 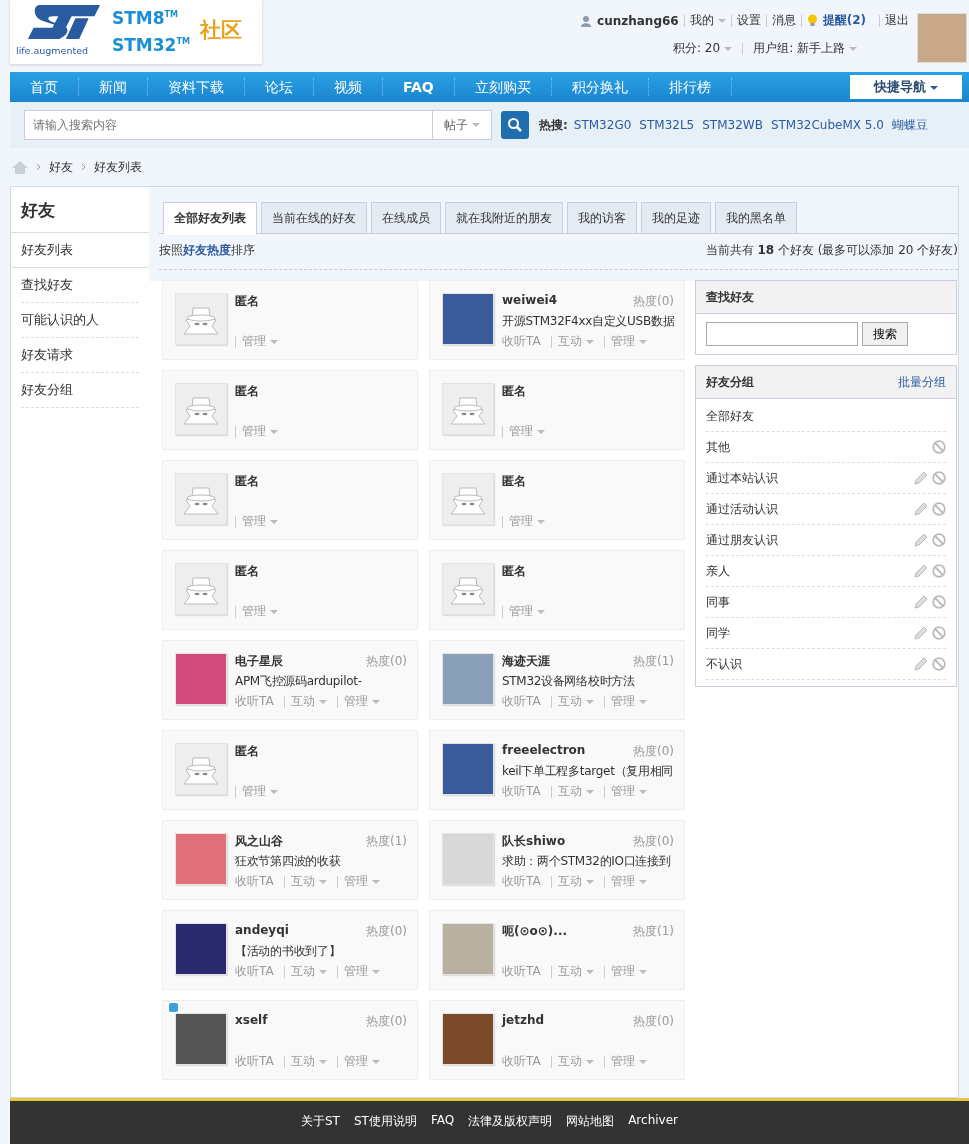 I want to click on tab: 就在我附近的朋友, so click(x=504, y=218).